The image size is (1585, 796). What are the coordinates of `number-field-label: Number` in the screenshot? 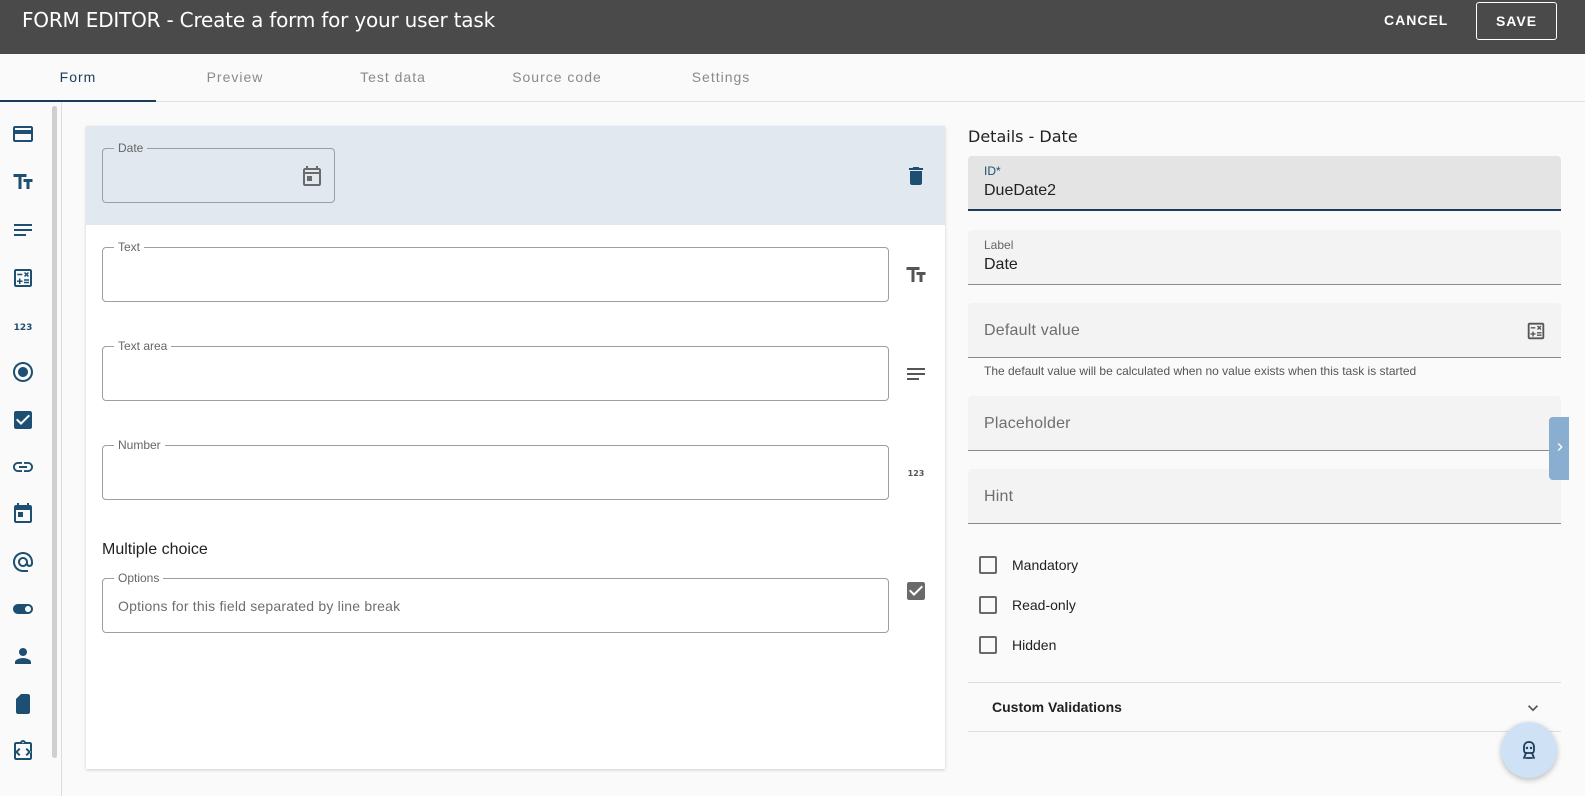 It's located at (139, 445).